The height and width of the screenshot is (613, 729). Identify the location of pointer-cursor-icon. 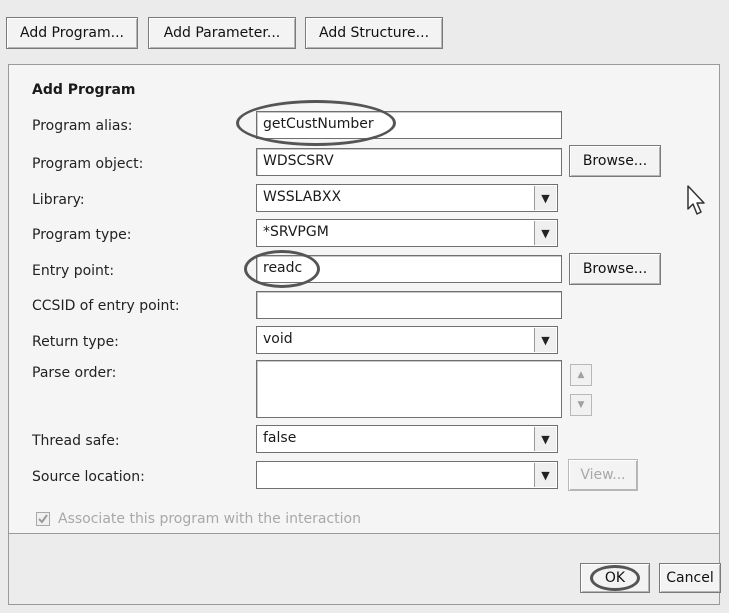
(696, 200).